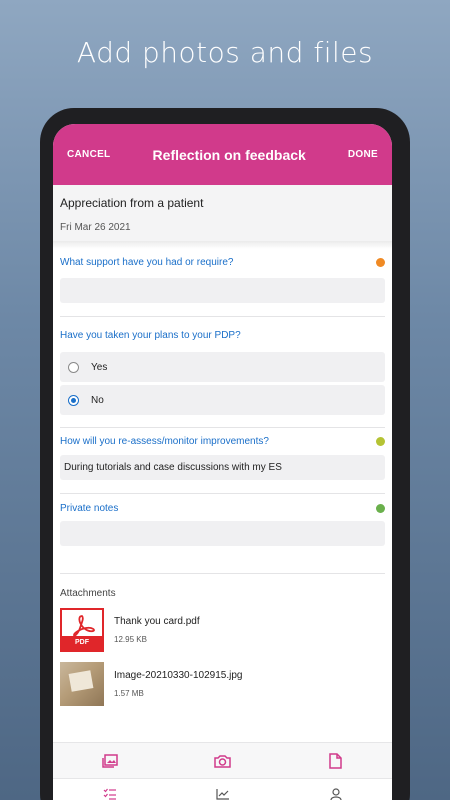  I want to click on attachment-toolbar, so click(222, 760).